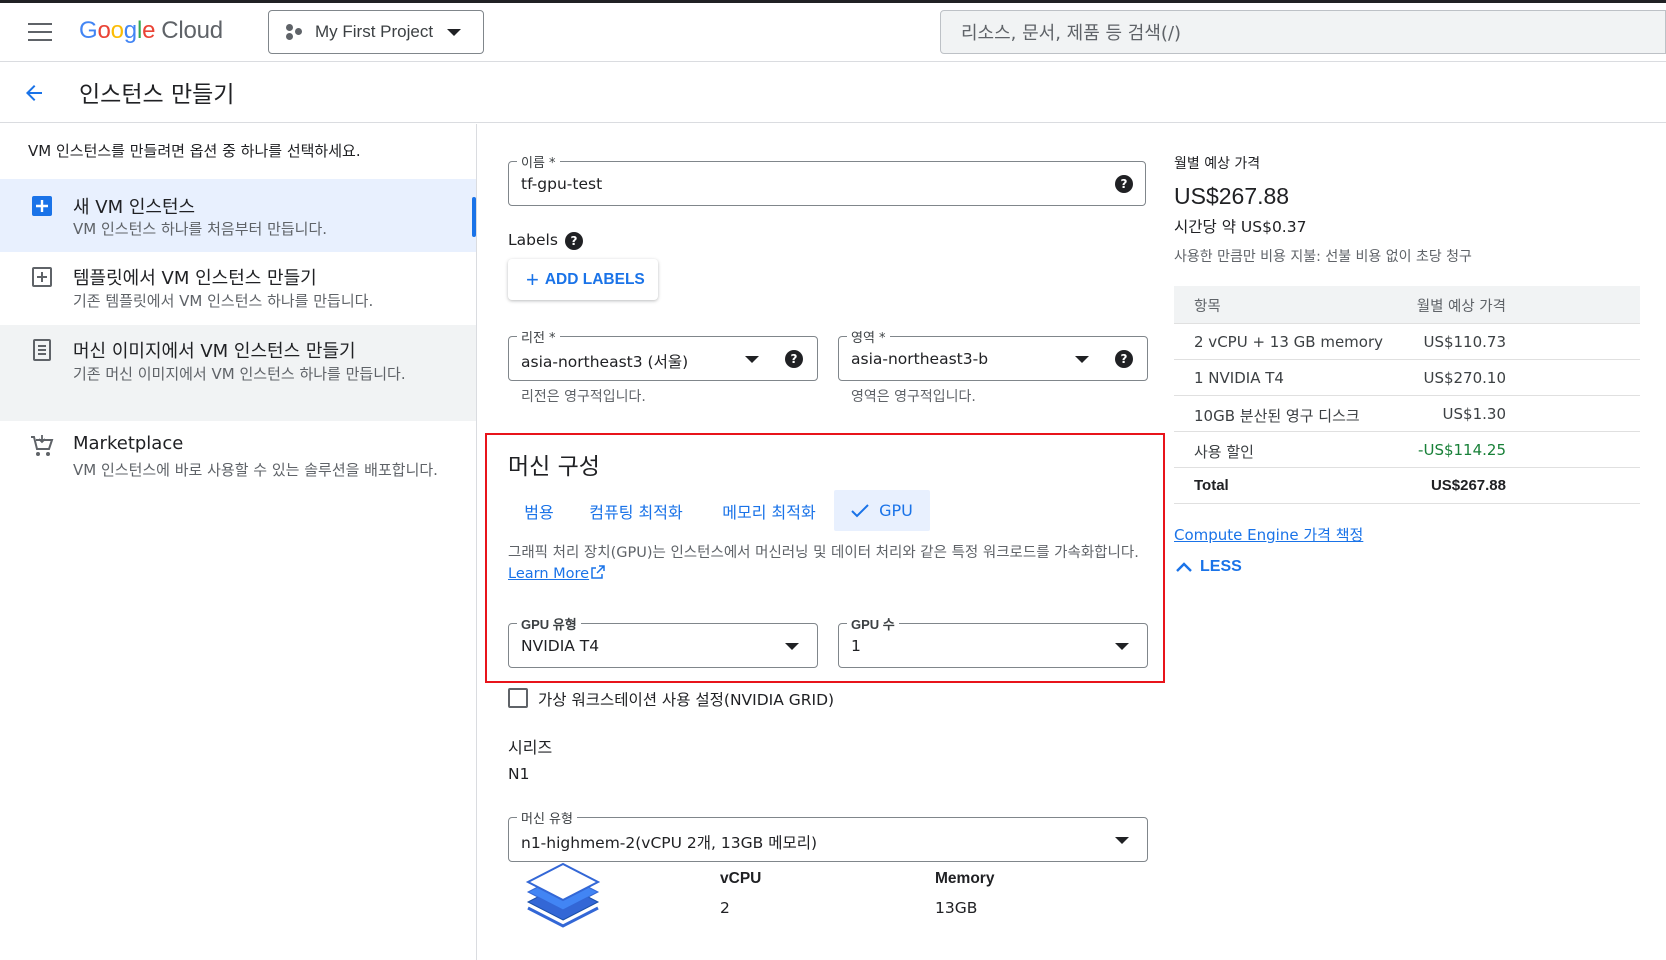 The image size is (1666, 960). What do you see at coordinates (214, 351) in the screenshot?
I see `nav-item-title: 머신 이미지에서 VM 인스턴스 만들기` at bounding box center [214, 351].